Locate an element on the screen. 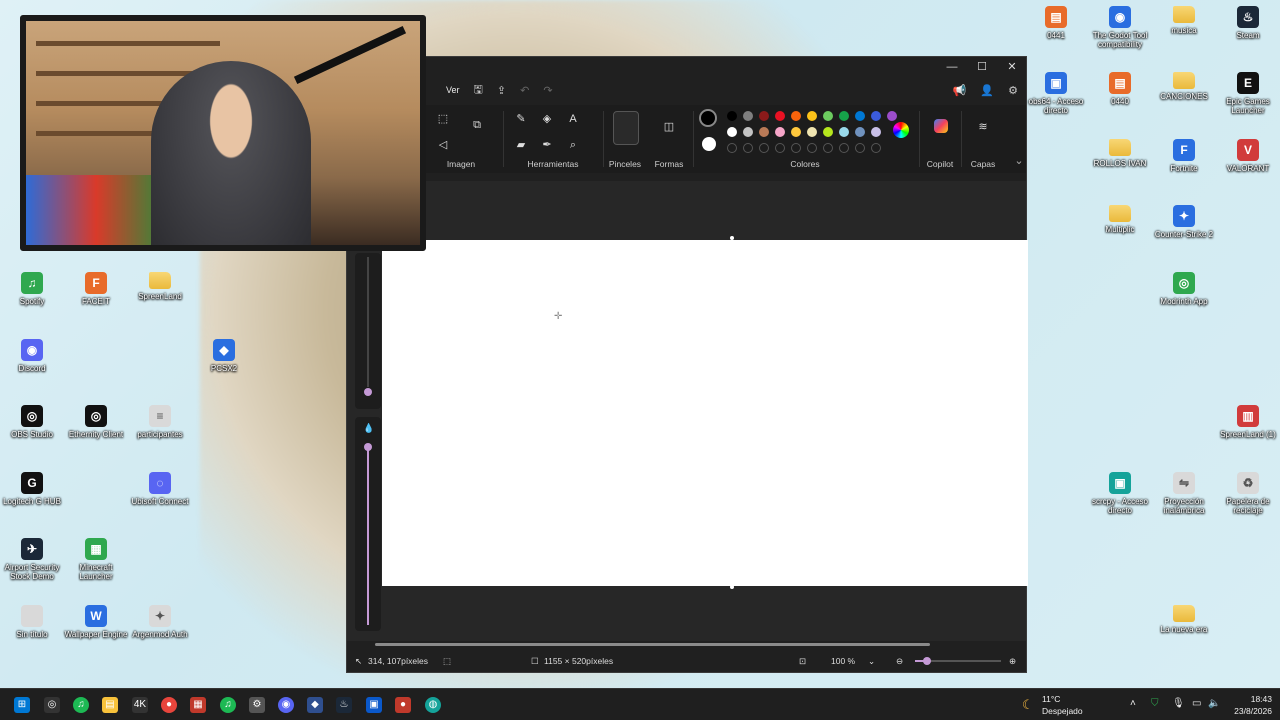  desktop-icon: ♻ Papelera de reciclaje is located at coordinates (1248, 493).